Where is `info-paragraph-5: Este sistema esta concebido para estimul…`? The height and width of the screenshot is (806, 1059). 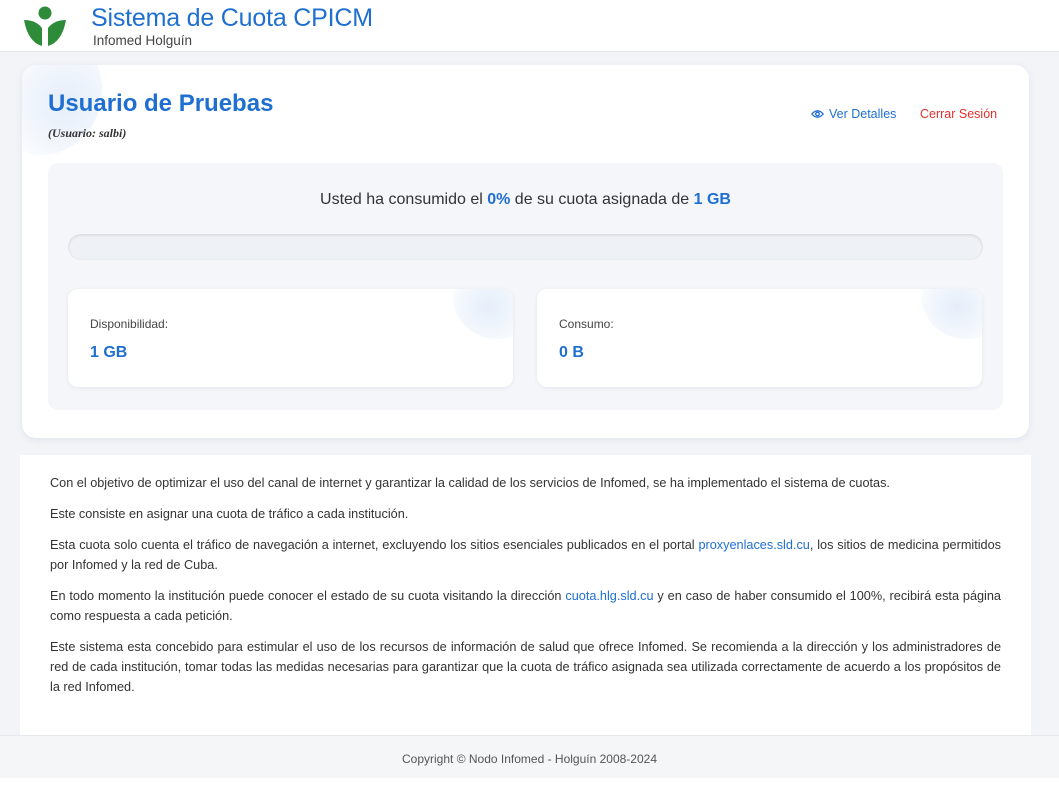 info-paragraph-5: Este sistema esta concebido para estimul… is located at coordinates (525, 667).